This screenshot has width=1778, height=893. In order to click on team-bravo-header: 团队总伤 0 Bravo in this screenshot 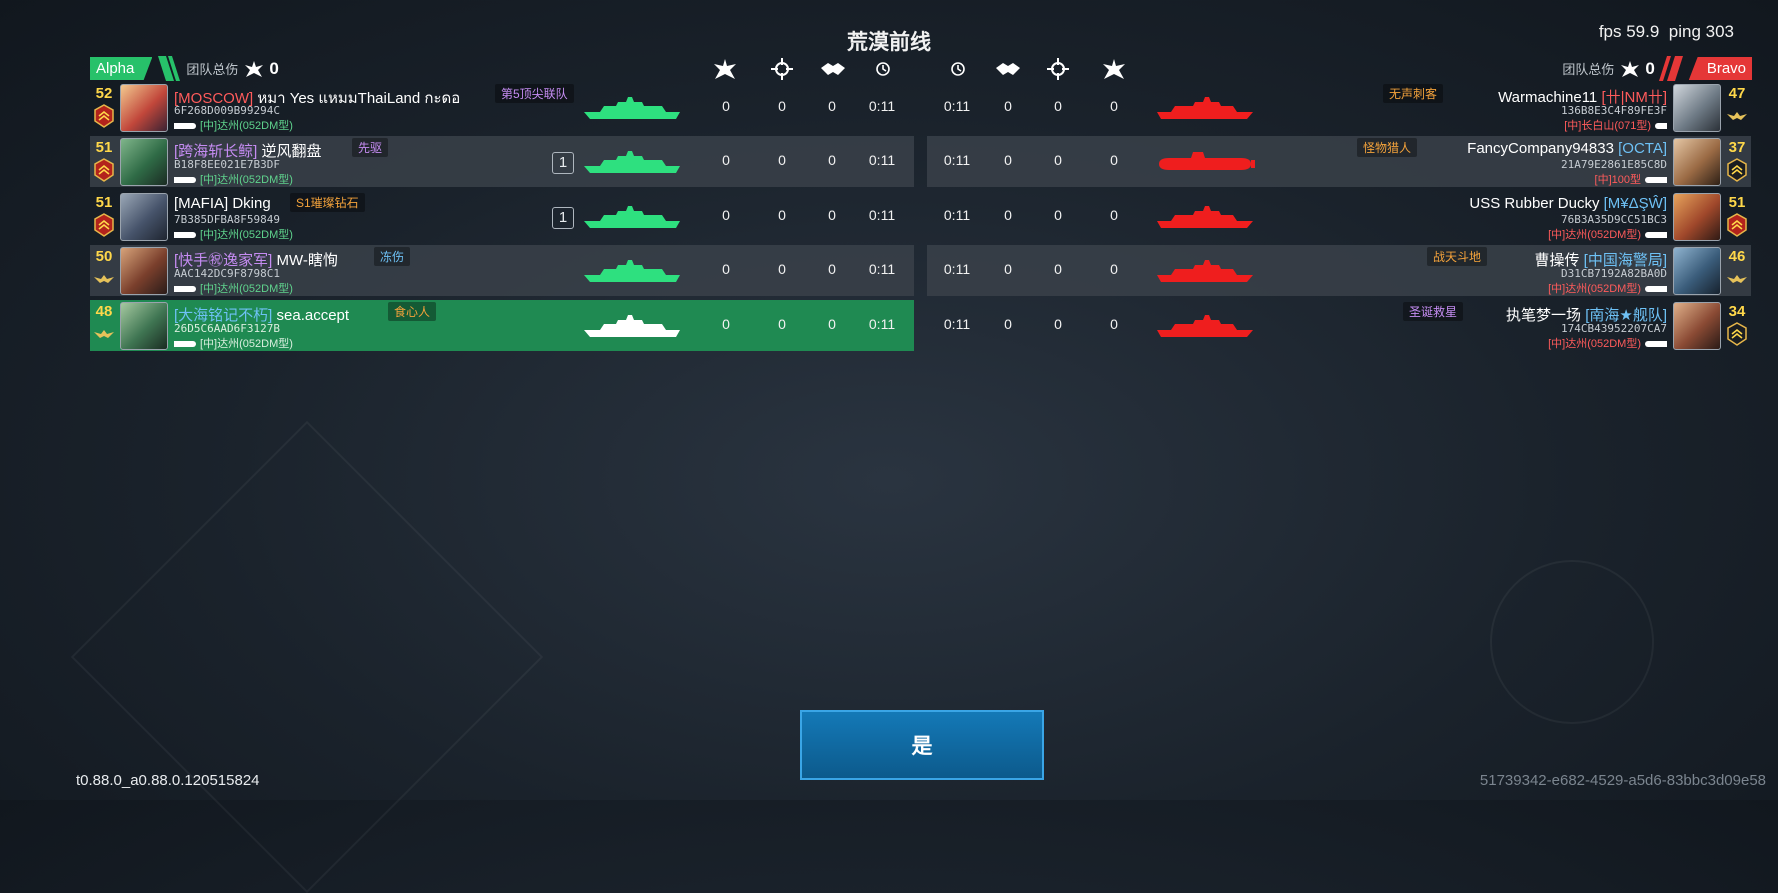, I will do `click(1657, 68)`.